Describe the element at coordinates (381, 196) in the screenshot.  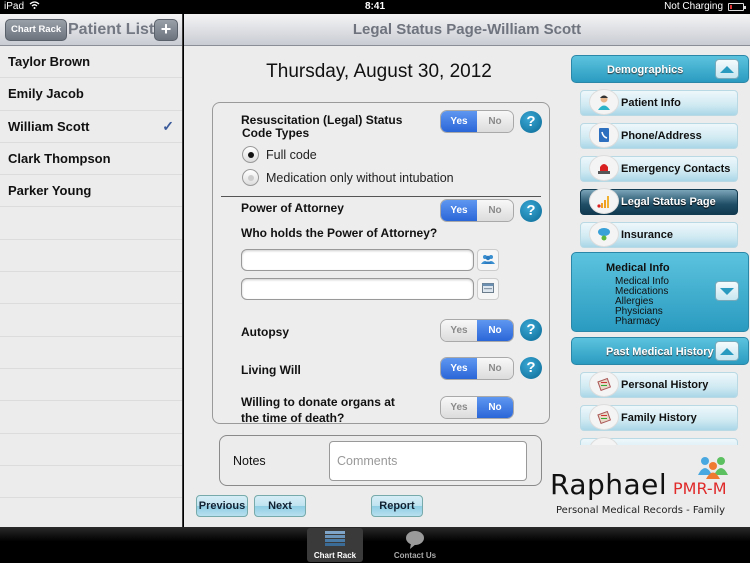
I see `divider` at that location.